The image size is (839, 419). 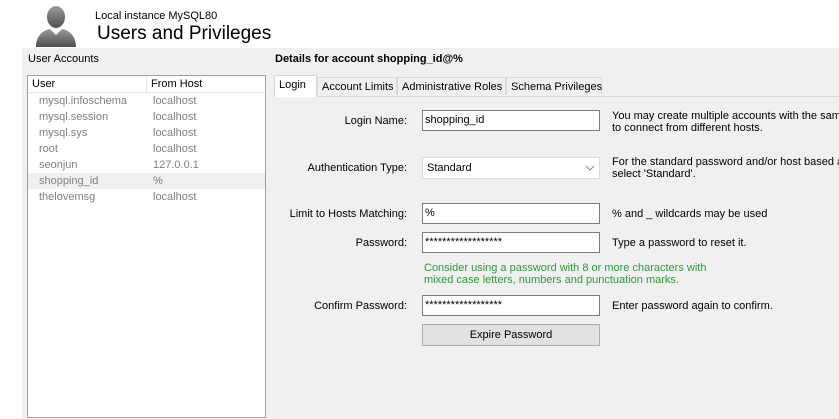 I want to click on password-input: ******************, so click(x=511, y=242).